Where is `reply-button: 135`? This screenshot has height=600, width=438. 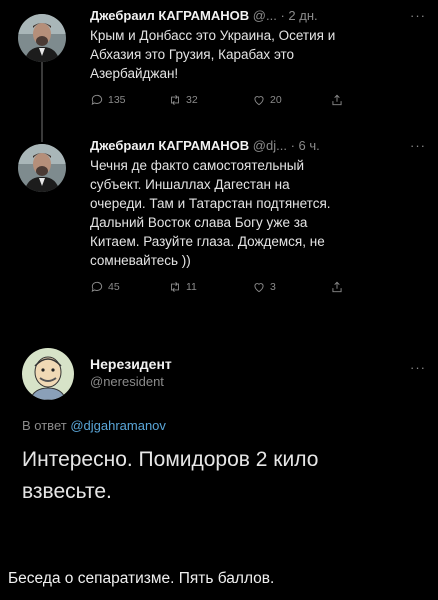
reply-button: 135 is located at coordinates (129, 100).